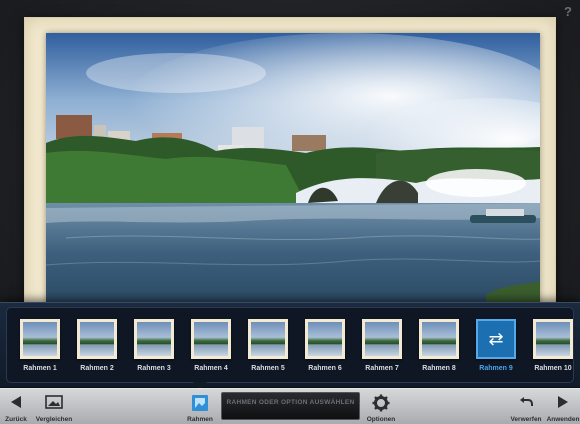  I want to click on compare-label: Vergleichen, so click(54, 419).